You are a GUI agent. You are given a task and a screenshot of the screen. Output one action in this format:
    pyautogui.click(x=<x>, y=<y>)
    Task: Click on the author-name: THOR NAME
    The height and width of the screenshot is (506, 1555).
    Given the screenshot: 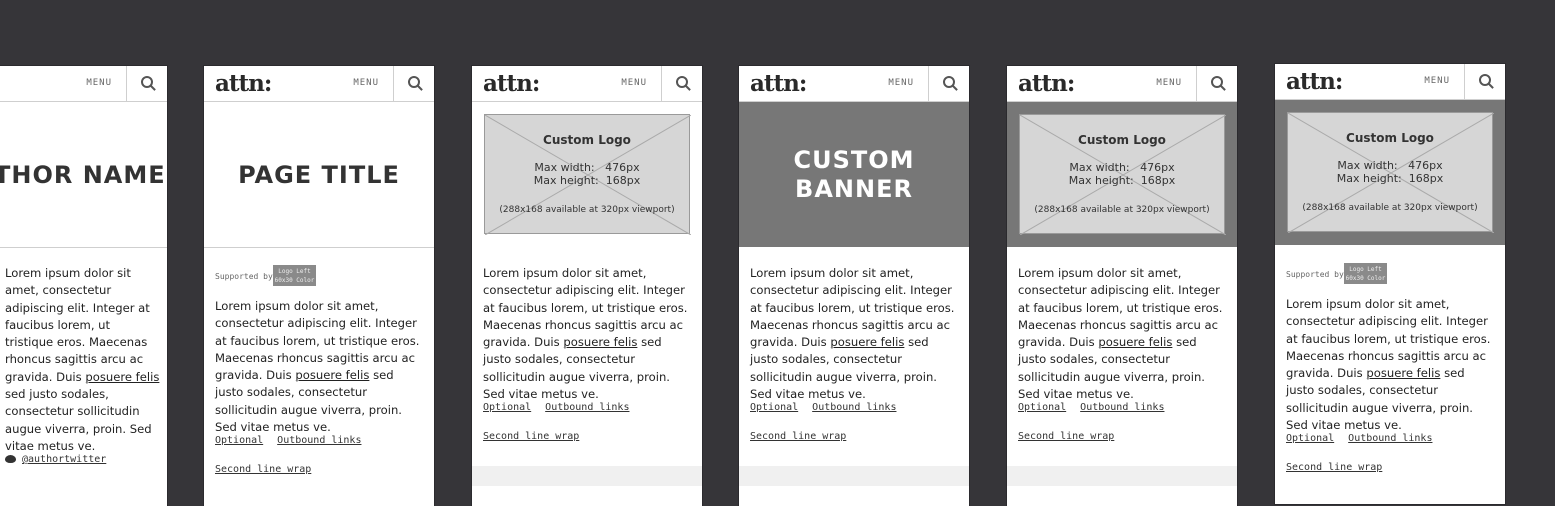 What is the action you would take?
    pyautogui.click(x=83, y=174)
    